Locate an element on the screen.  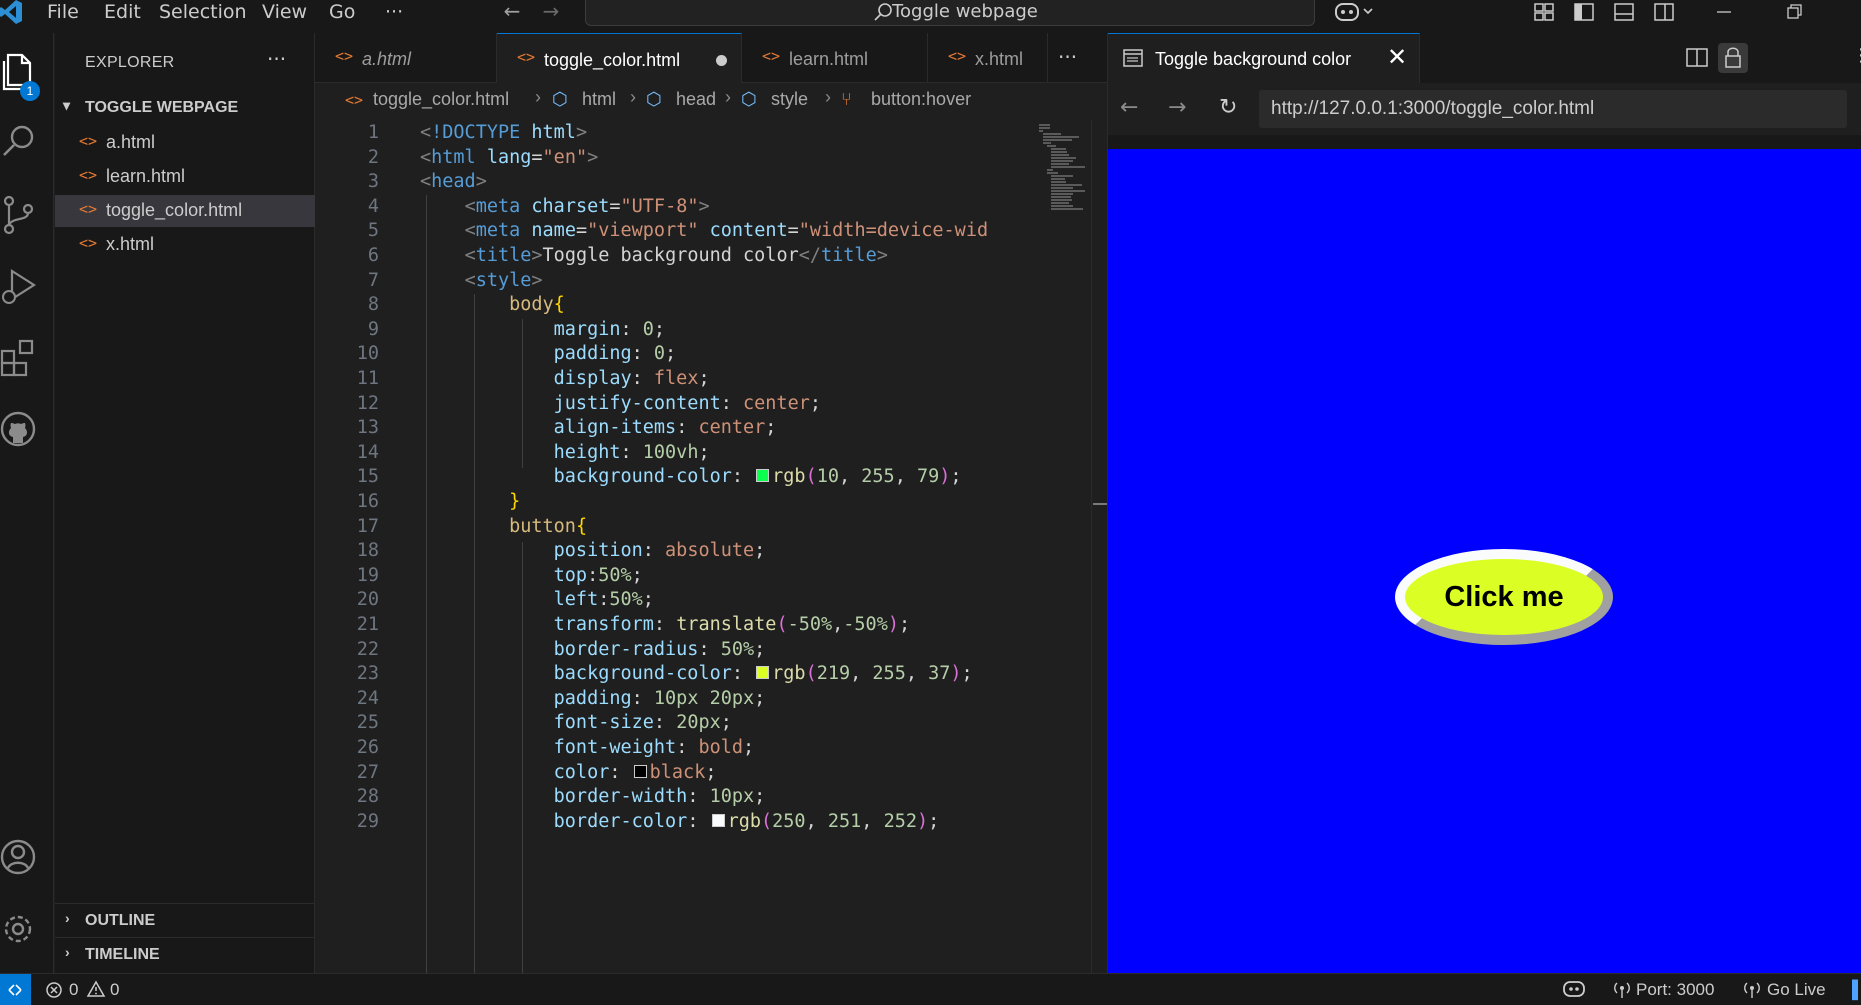
close-icon: ✕ is located at coordinates (1397, 57).